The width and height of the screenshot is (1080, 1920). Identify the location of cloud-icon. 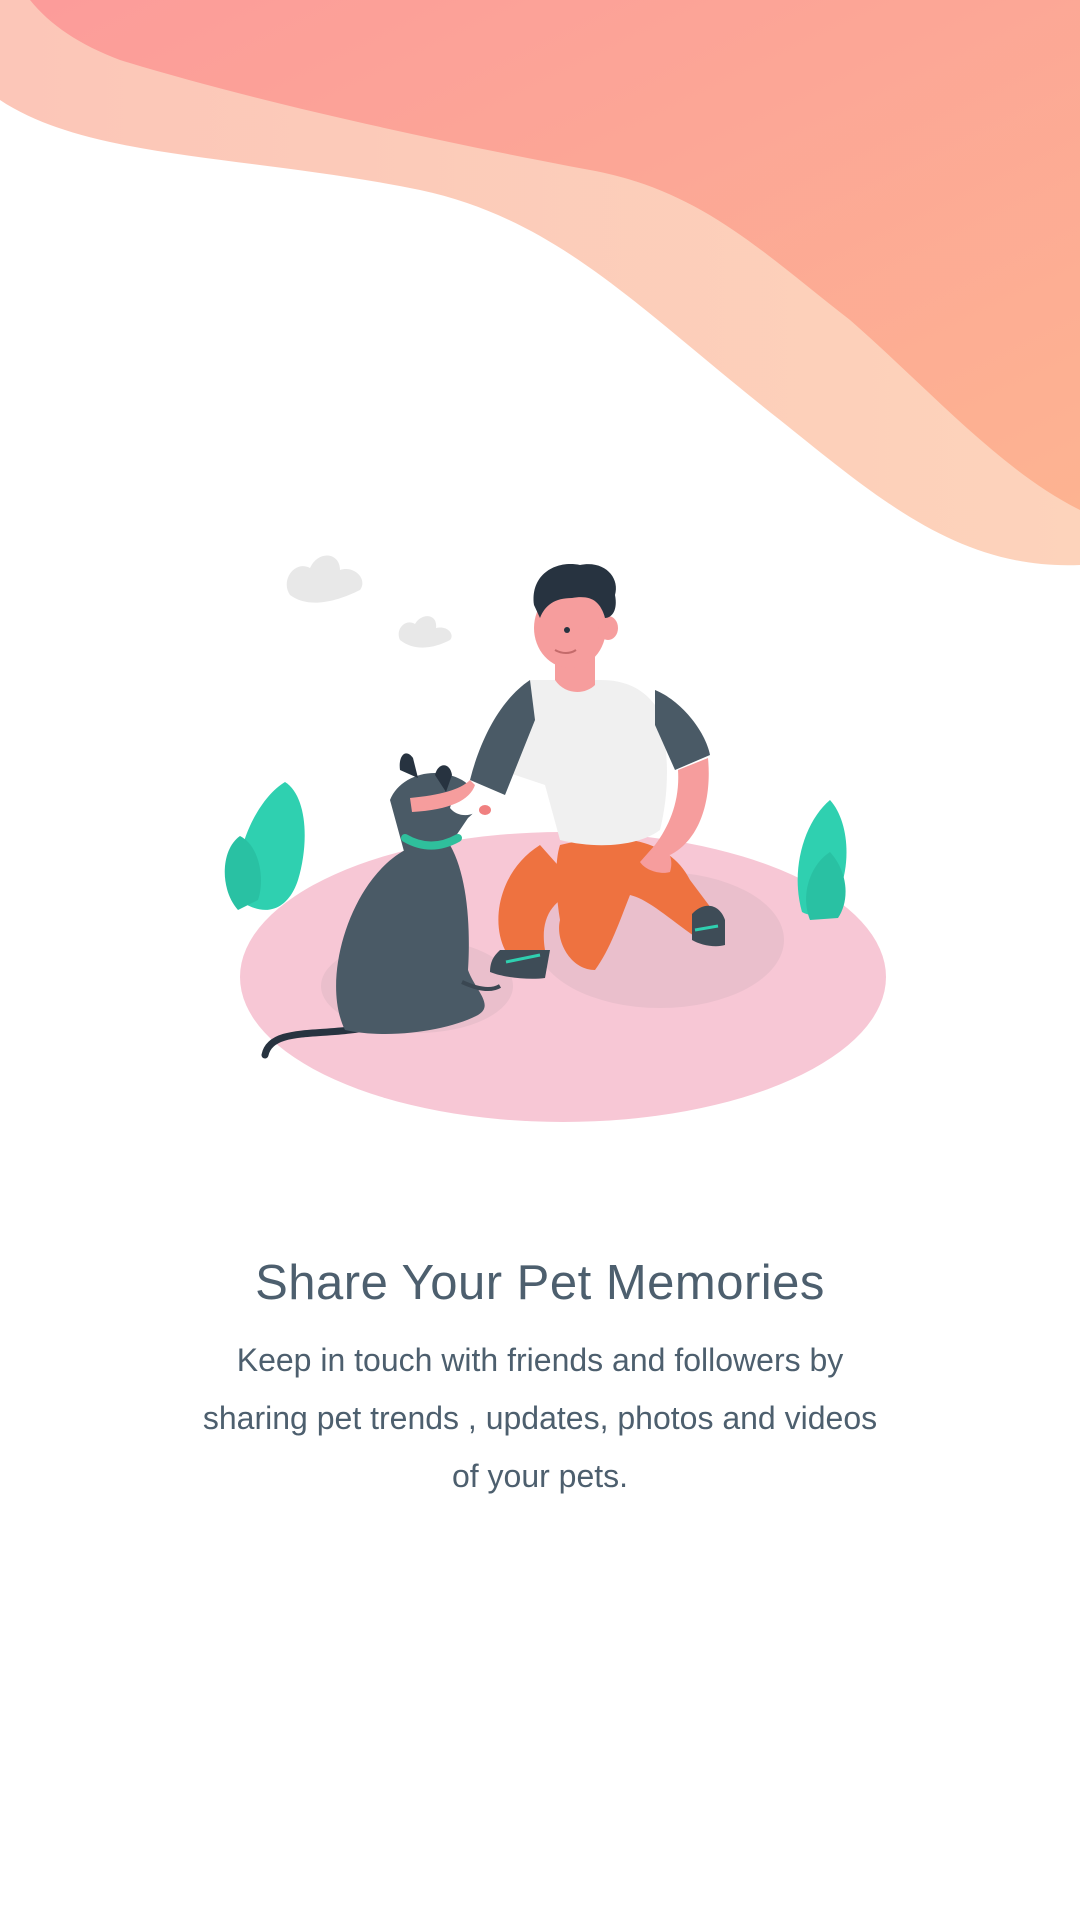
(369, 601).